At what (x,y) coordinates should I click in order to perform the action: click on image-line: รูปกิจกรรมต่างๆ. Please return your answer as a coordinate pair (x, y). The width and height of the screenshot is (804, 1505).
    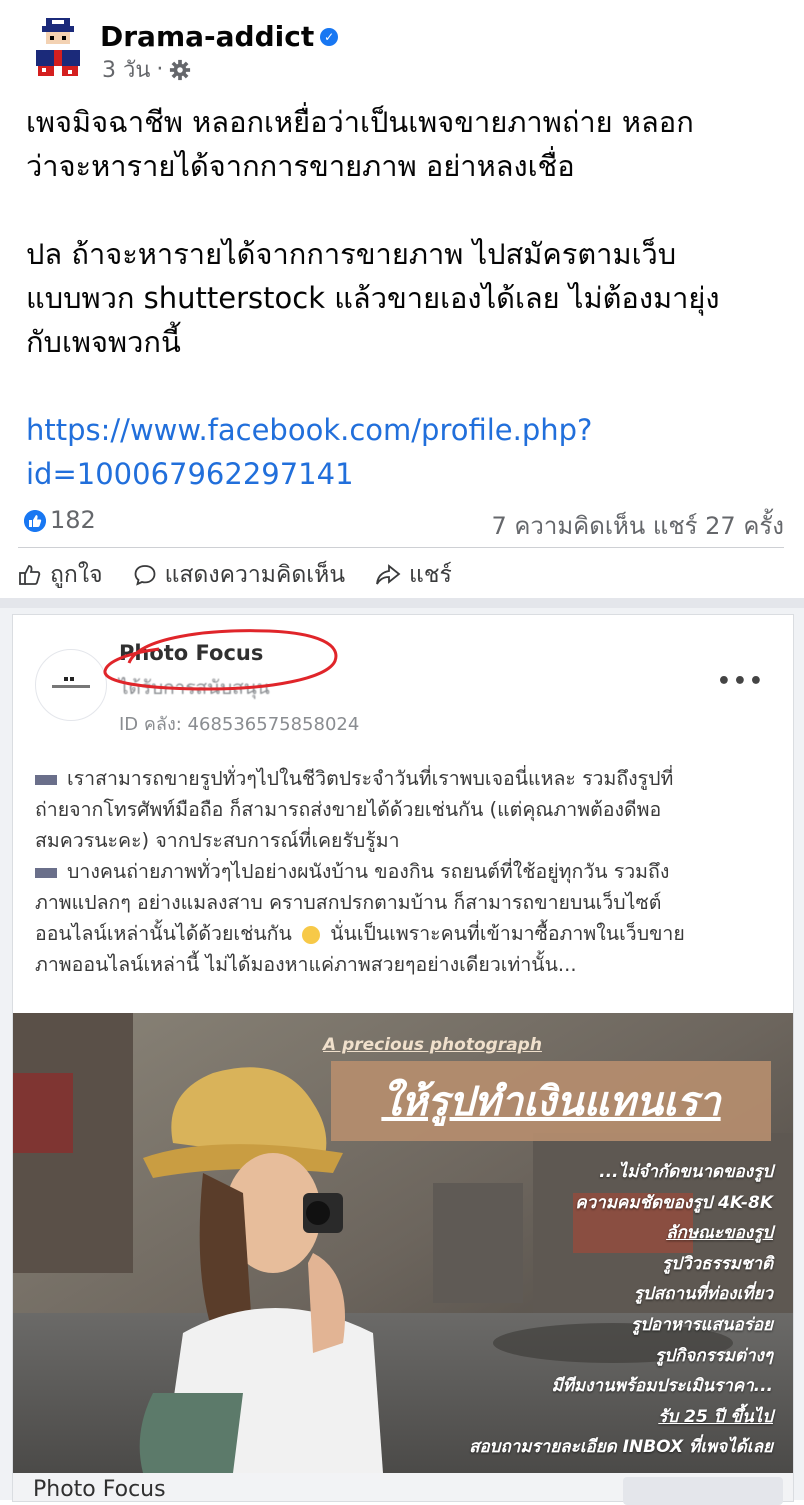
    Looking at the image, I should click on (714, 1355).